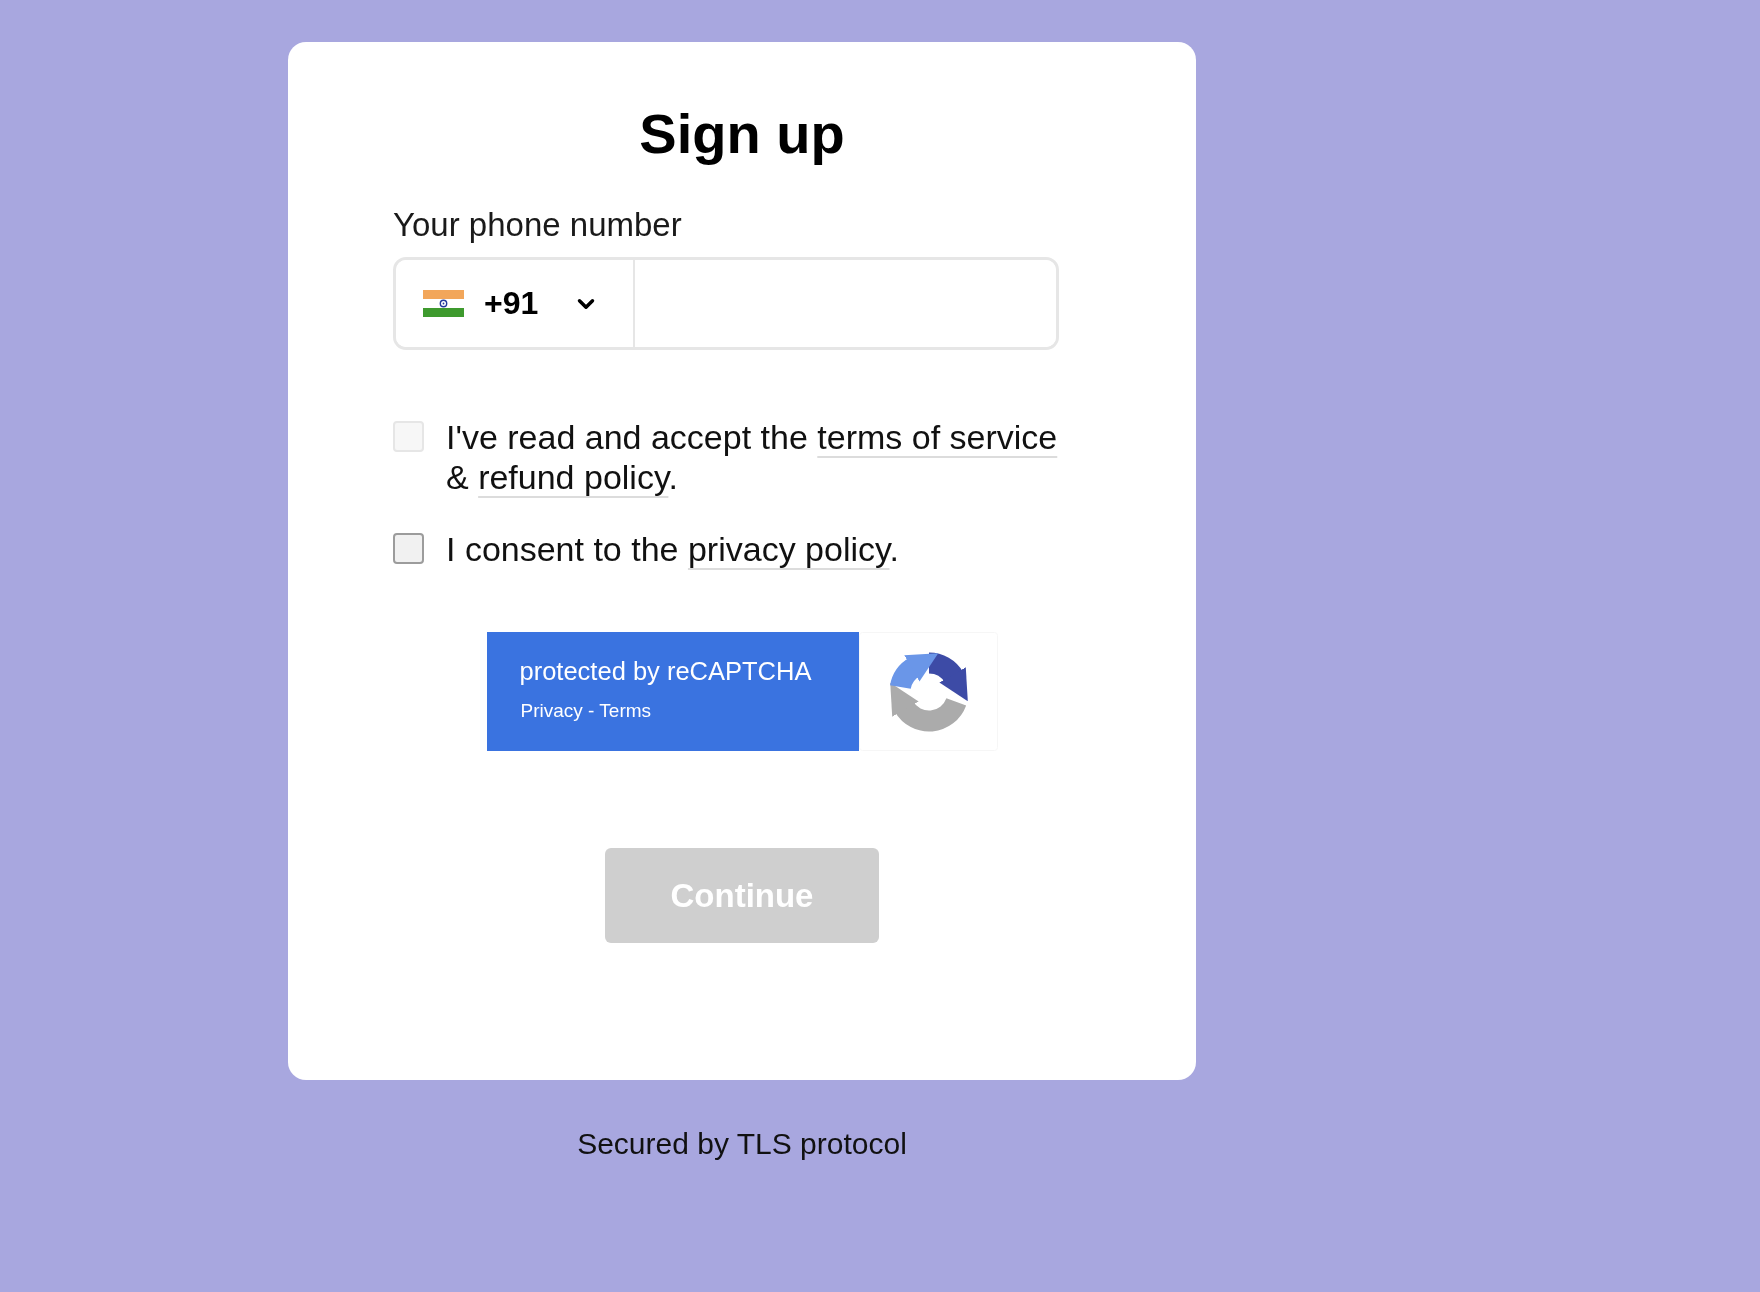 This screenshot has width=1760, height=1292. Describe the element at coordinates (742, 134) in the screenshot. I see `page-title: Sign up` at that location.